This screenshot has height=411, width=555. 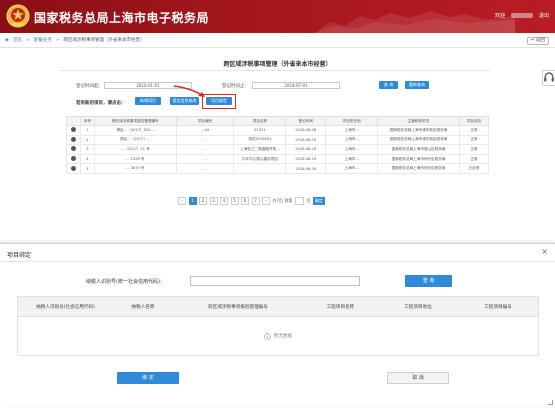 I want to click on page-6: 6, so click(x=245, y=201).